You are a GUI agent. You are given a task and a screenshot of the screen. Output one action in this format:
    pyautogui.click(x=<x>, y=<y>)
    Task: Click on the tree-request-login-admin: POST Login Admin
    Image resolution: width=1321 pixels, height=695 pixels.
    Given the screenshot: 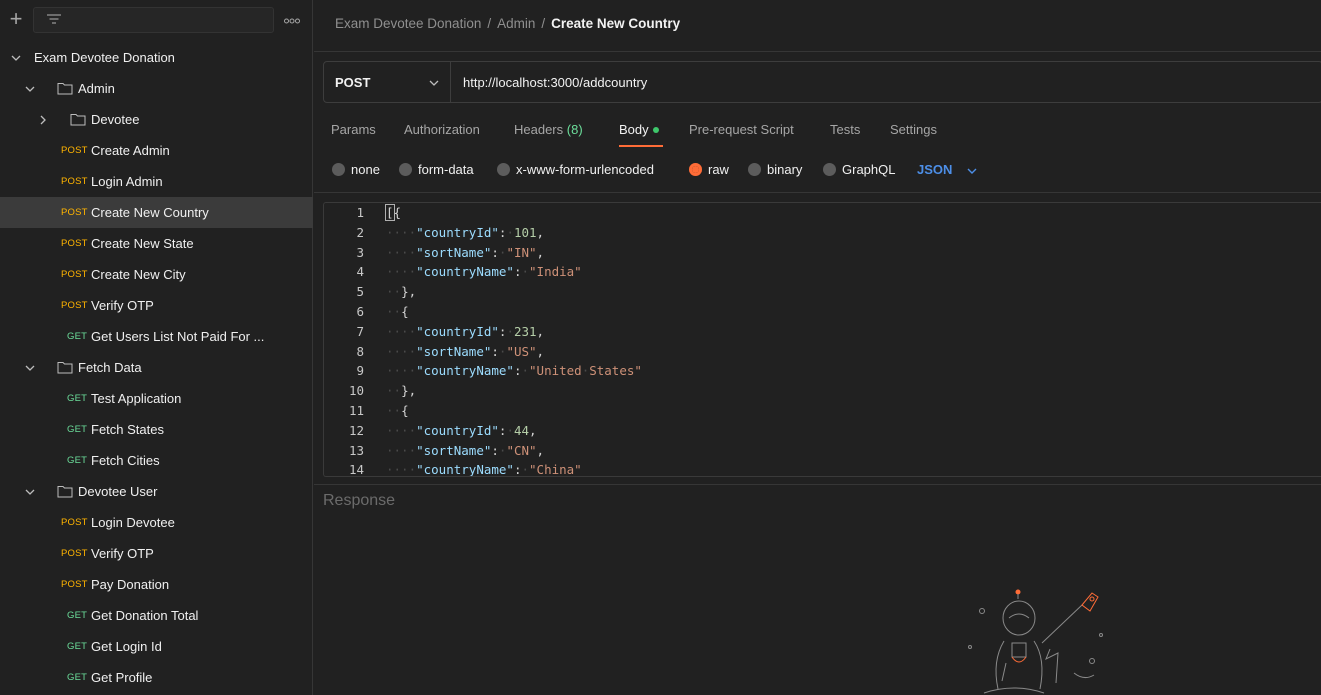 What is the action you would take?
    pyautogui.click(x=156, y=181)
    